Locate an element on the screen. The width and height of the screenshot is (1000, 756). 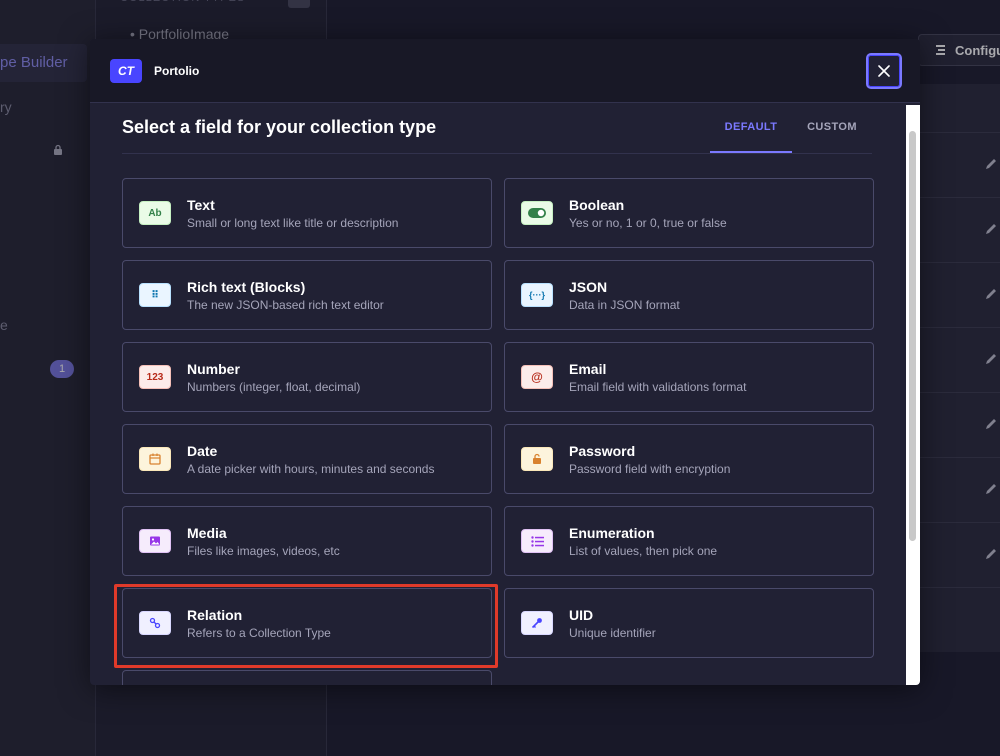
field-option-password: Password Password field with encryption is located at coordinates (689, 459).